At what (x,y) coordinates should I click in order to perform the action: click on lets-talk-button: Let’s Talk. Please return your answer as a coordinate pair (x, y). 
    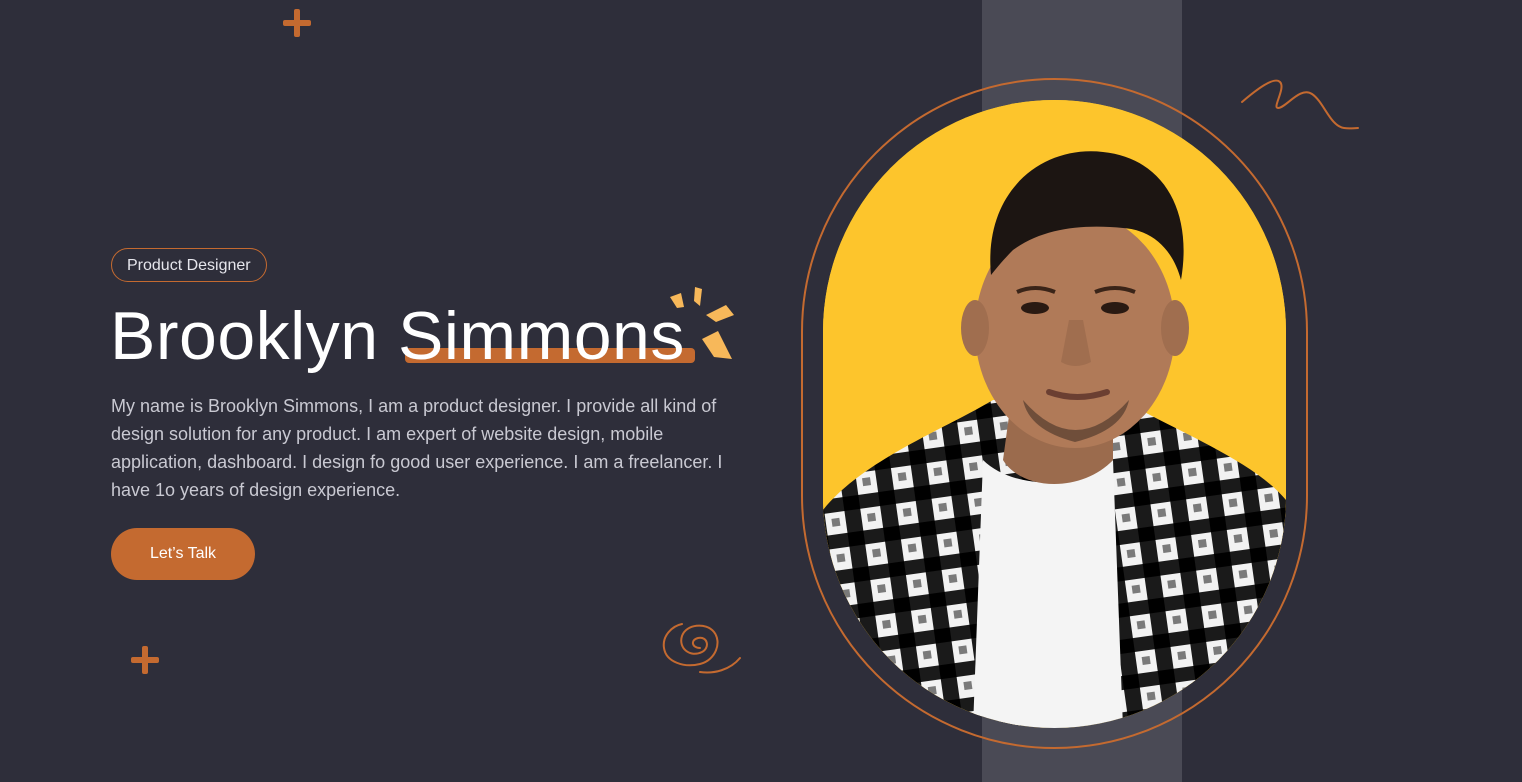
    Looking at the image, I should click on (183, 554).